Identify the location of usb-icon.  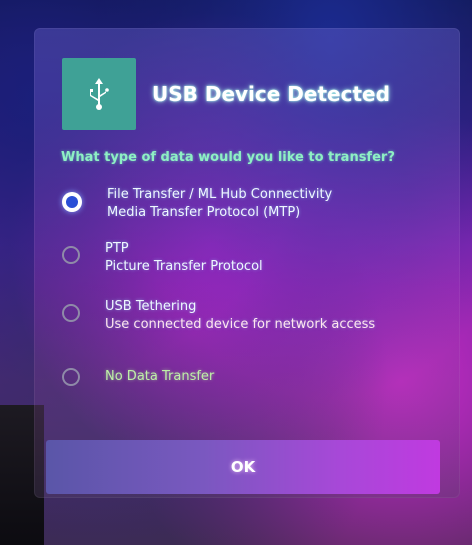
(99, 94).